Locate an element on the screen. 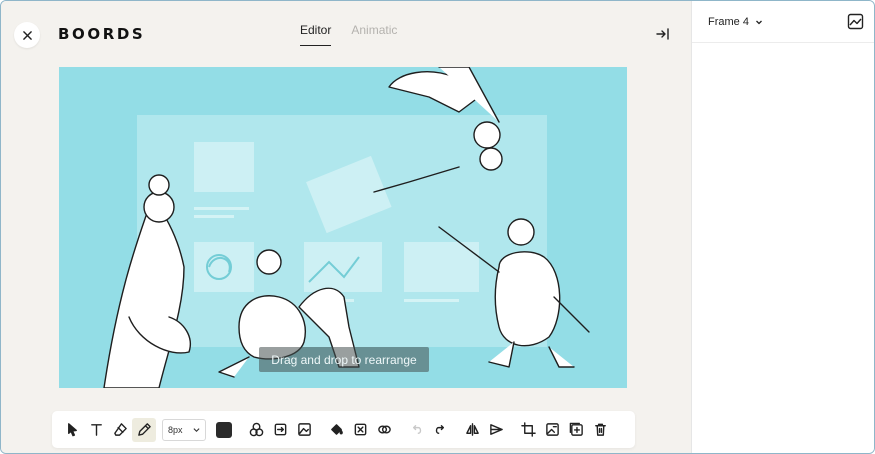  delete-icon is located at coordinates (600, 429).